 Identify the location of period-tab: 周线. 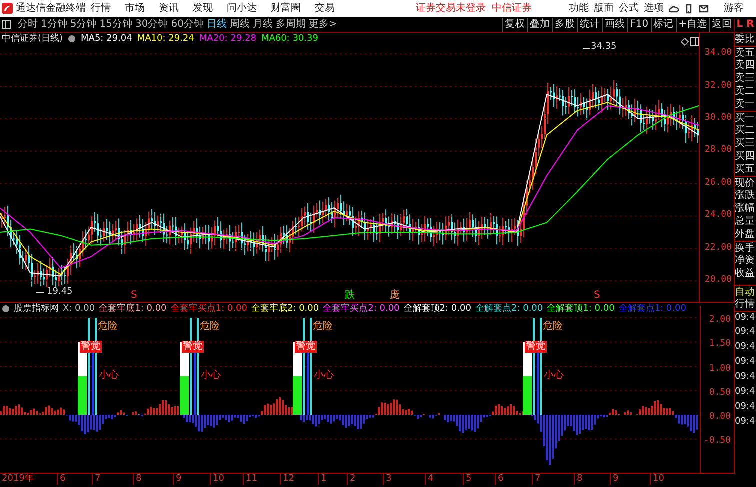
(240, 24).